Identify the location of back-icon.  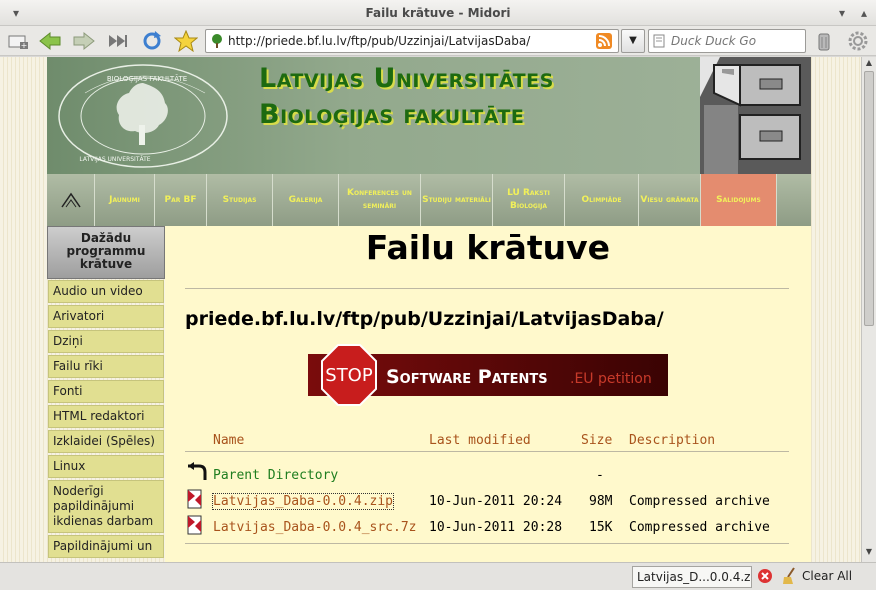
(50, 41).